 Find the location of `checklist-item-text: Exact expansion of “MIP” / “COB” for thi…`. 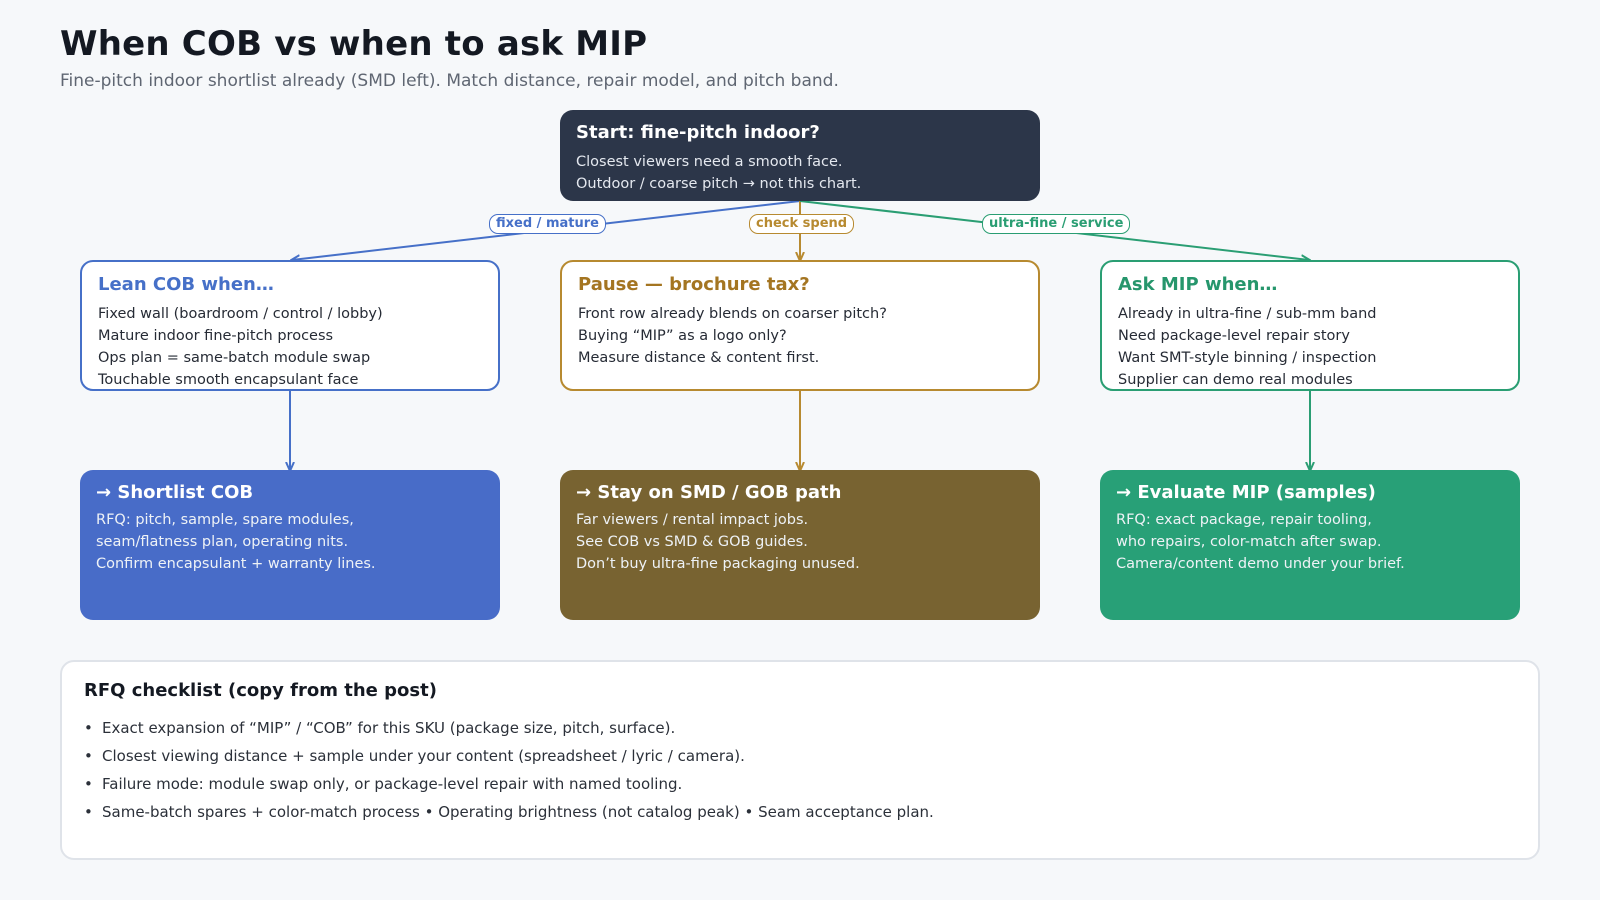

checklist-item-text: Exact expansion of “MIP” / “COB” for thi… is located at coordinates (389, 728).